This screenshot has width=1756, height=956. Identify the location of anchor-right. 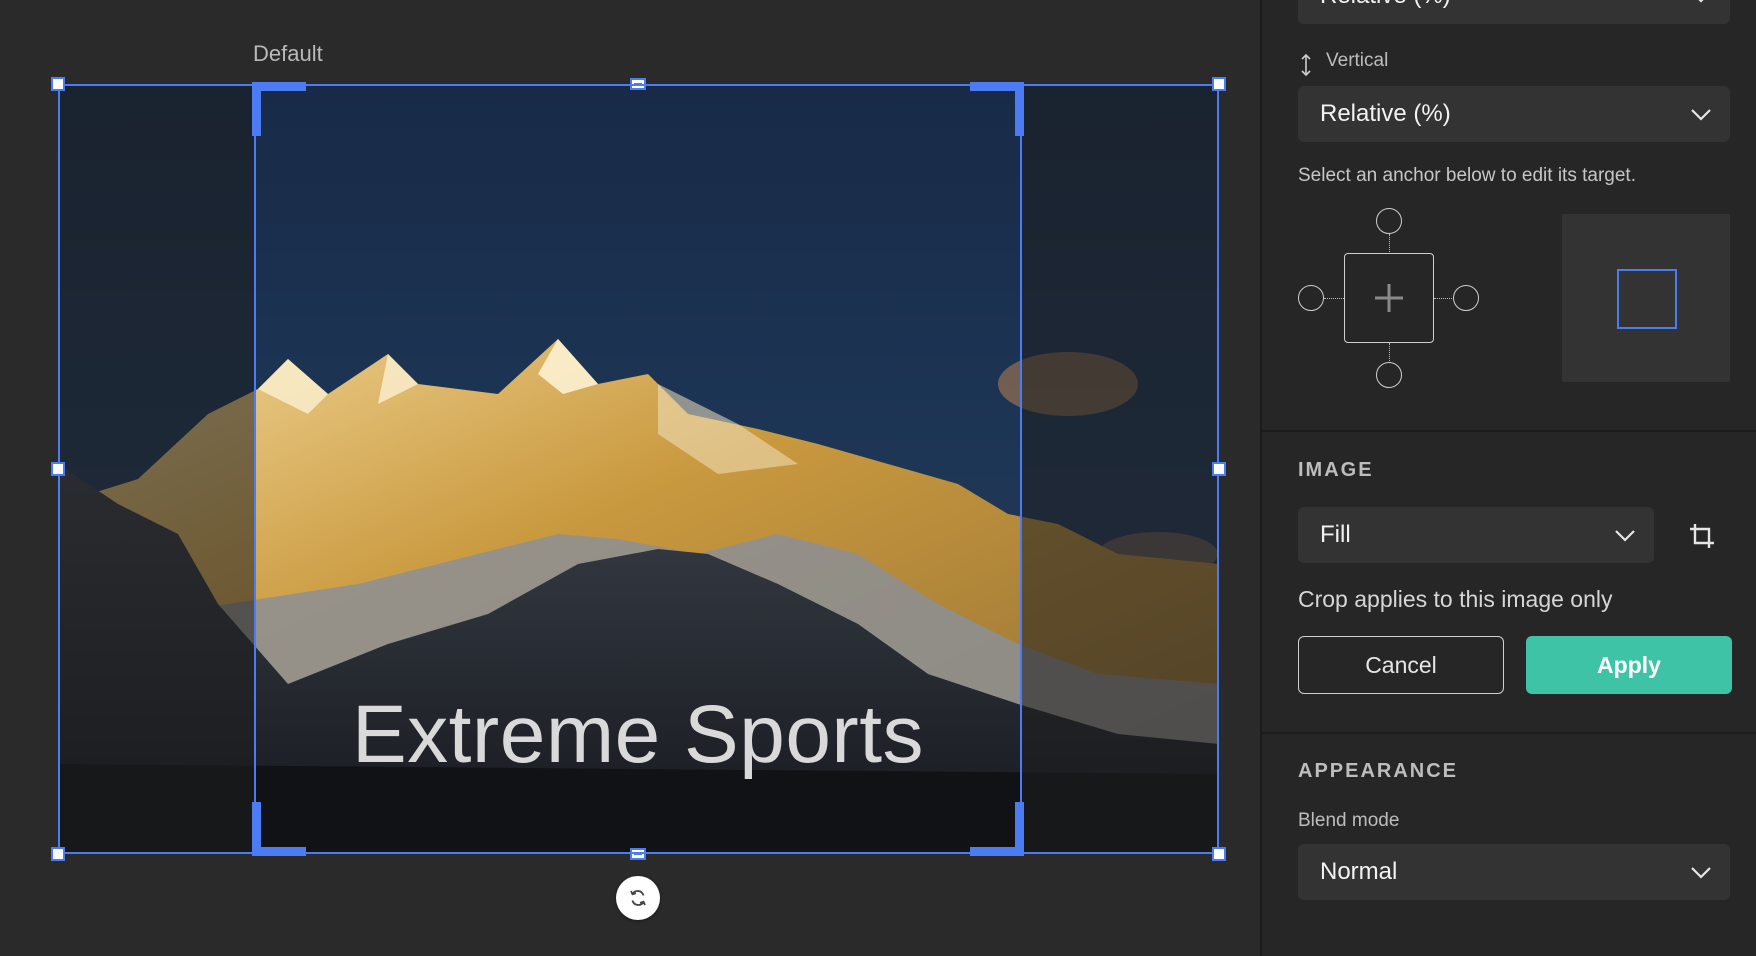
(1466, 298).